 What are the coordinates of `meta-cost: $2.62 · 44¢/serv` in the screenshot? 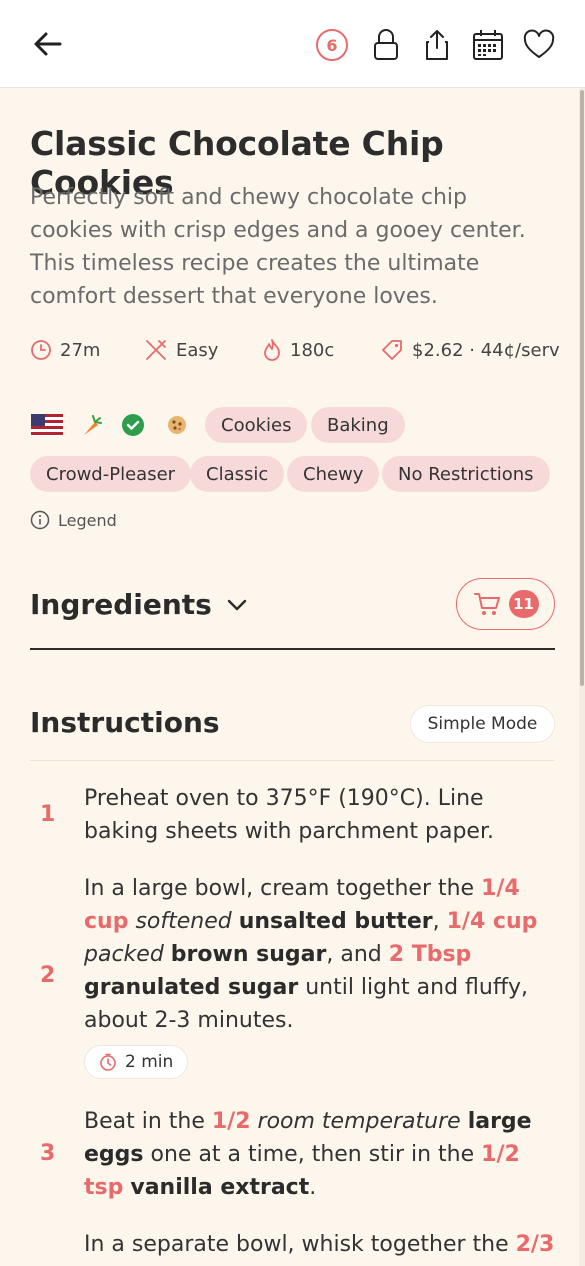 It's located at (470, 350).